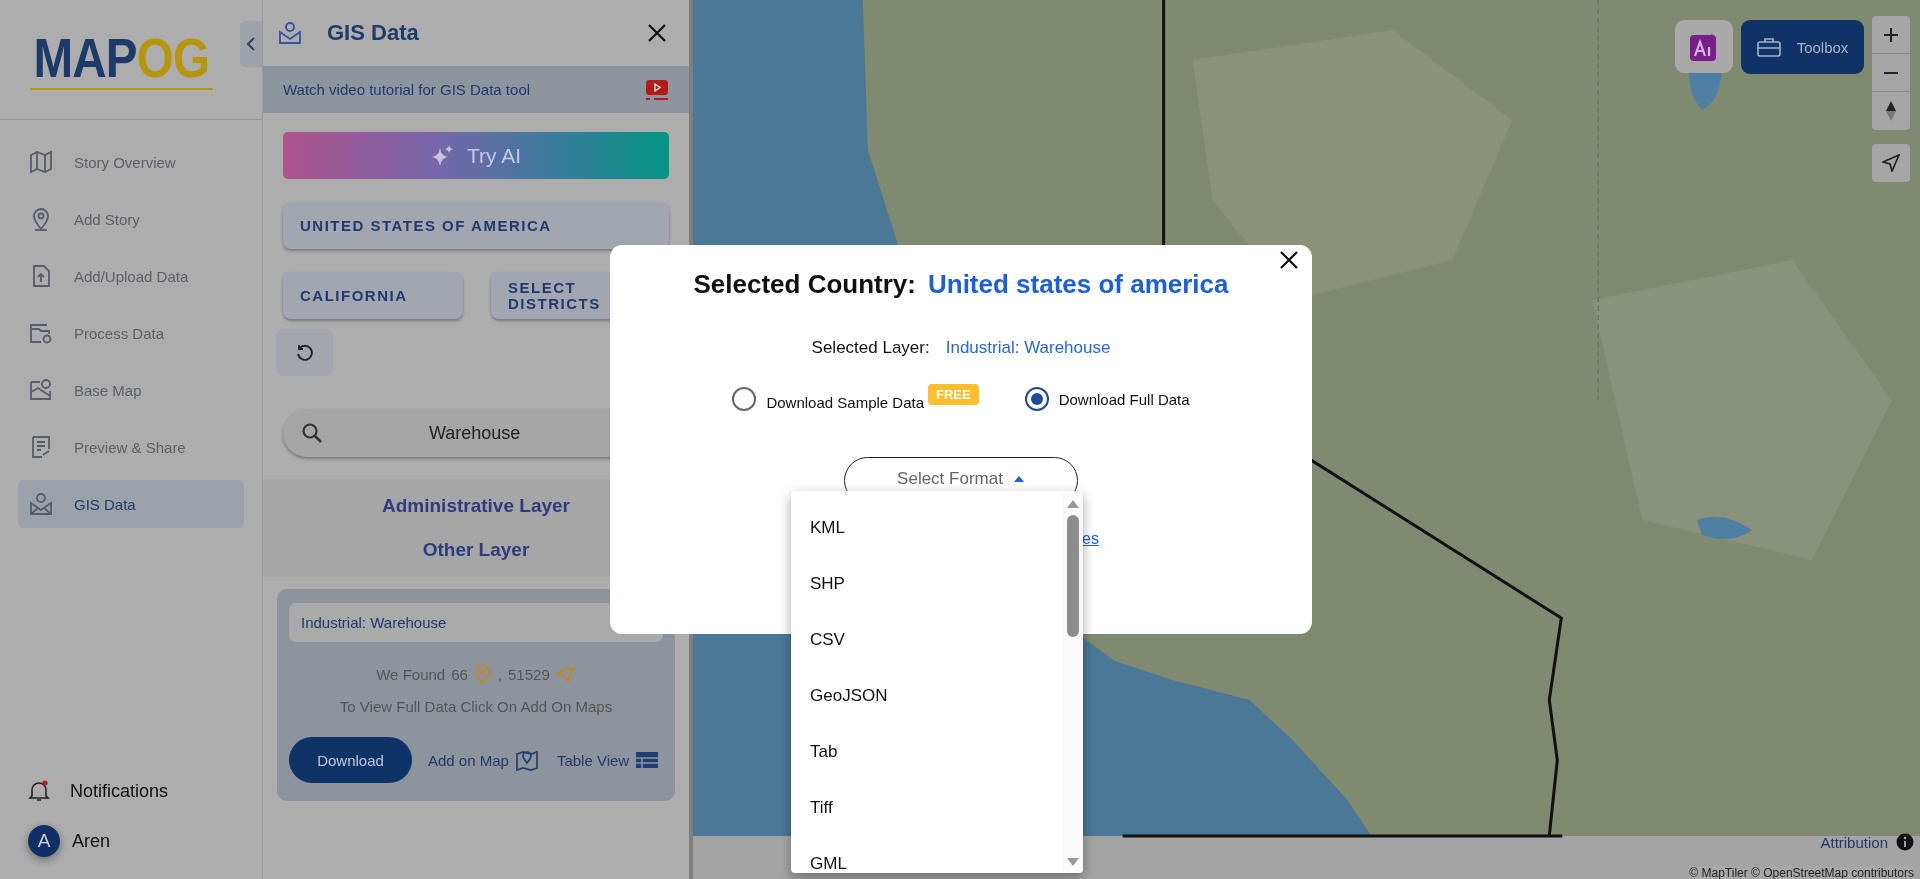  I want to click on tutorial-link: Watch video tutorial for GIS Data tool, so click(407, 89).